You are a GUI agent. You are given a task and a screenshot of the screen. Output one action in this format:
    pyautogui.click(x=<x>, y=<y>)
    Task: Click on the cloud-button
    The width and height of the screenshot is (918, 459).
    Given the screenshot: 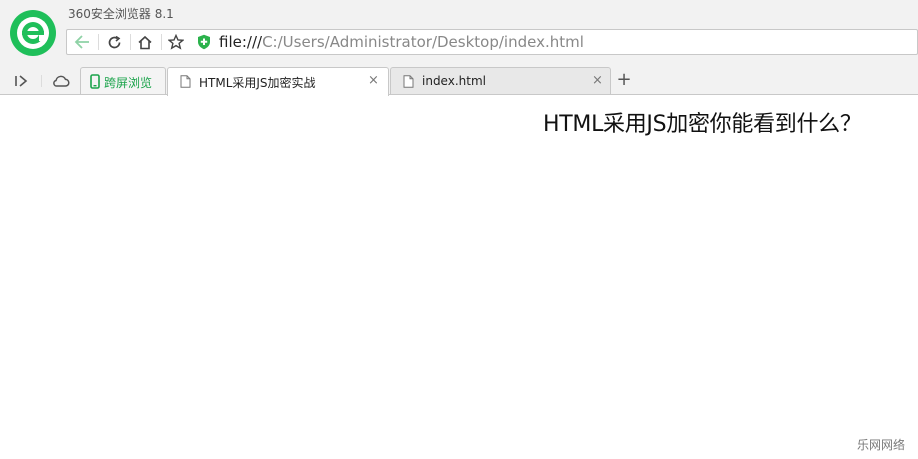 What is the action you would take?
    pyautogui.click(x=61, y=81)
    